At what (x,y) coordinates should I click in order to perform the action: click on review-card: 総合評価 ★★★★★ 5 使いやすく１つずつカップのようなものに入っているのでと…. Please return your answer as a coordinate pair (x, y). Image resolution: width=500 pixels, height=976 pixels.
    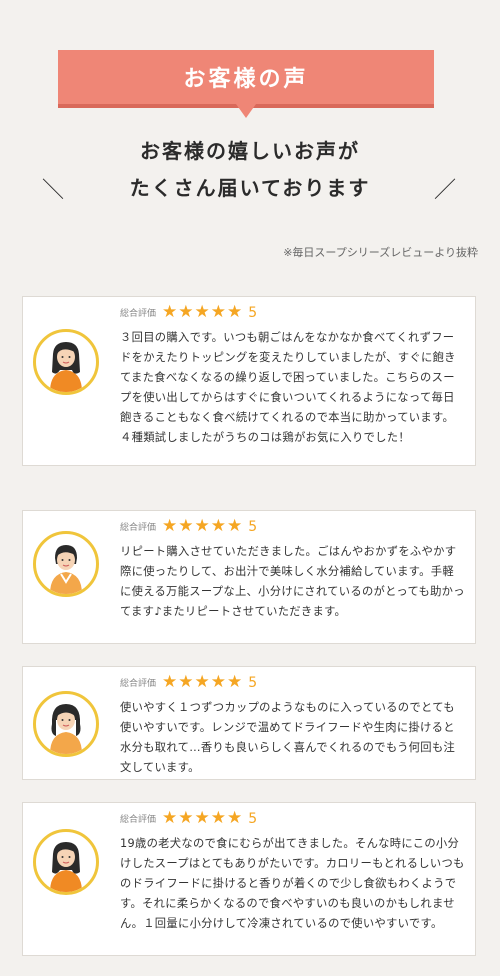
    Looking at the image, I should click on (249, 723).